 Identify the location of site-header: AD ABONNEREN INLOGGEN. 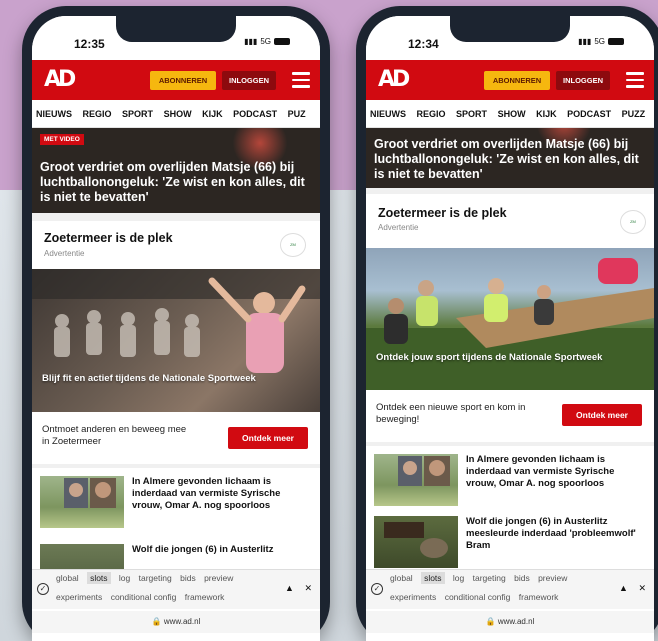
(176, 80).